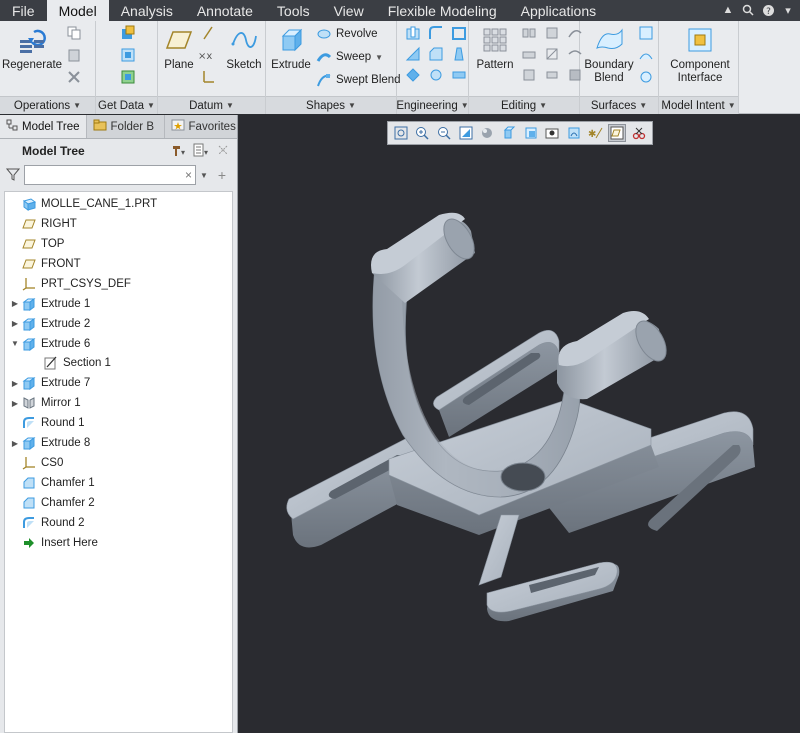 This screenshot has height=733, width=800. Describe the element at coordinates (646, 33) in the screenshot. I see `fill-icon` at that location.